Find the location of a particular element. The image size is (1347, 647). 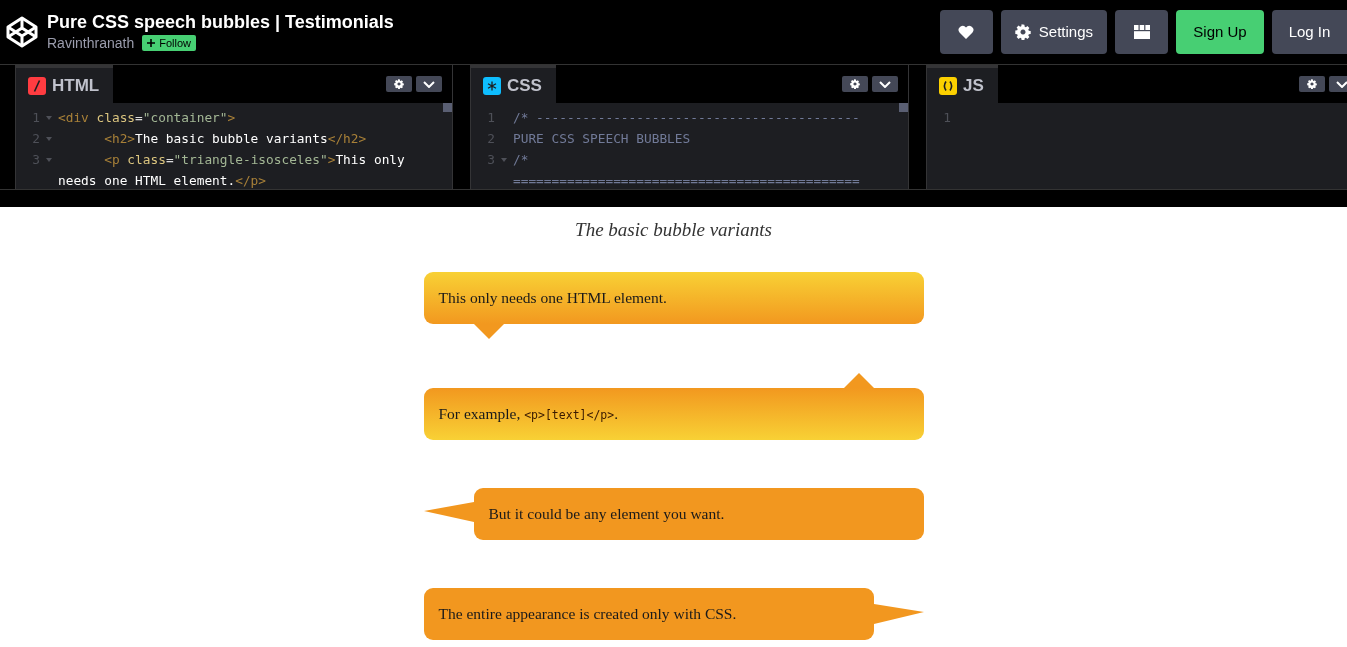

heart-icon is located at coordinates (966, 32).